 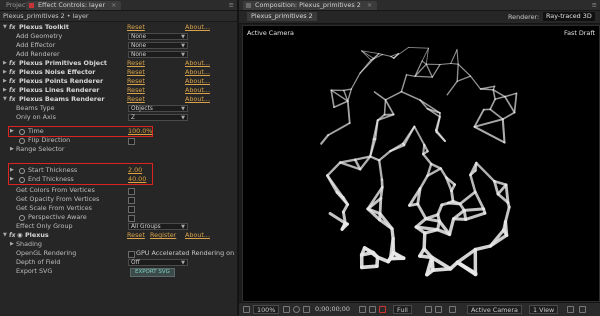 What do you see at coordinates (158, 226) in the screenshot?
I see `effect-only-group-select: All Groups▼` at bounding box center [158, 226].